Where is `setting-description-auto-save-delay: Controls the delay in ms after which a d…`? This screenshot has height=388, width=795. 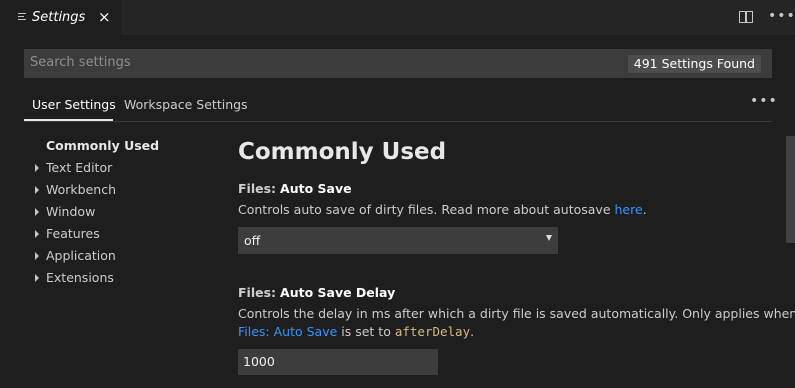
setting-description-auto-save-delay: Controls the delay in ms after which a d… is located at coordinates (516, 313).